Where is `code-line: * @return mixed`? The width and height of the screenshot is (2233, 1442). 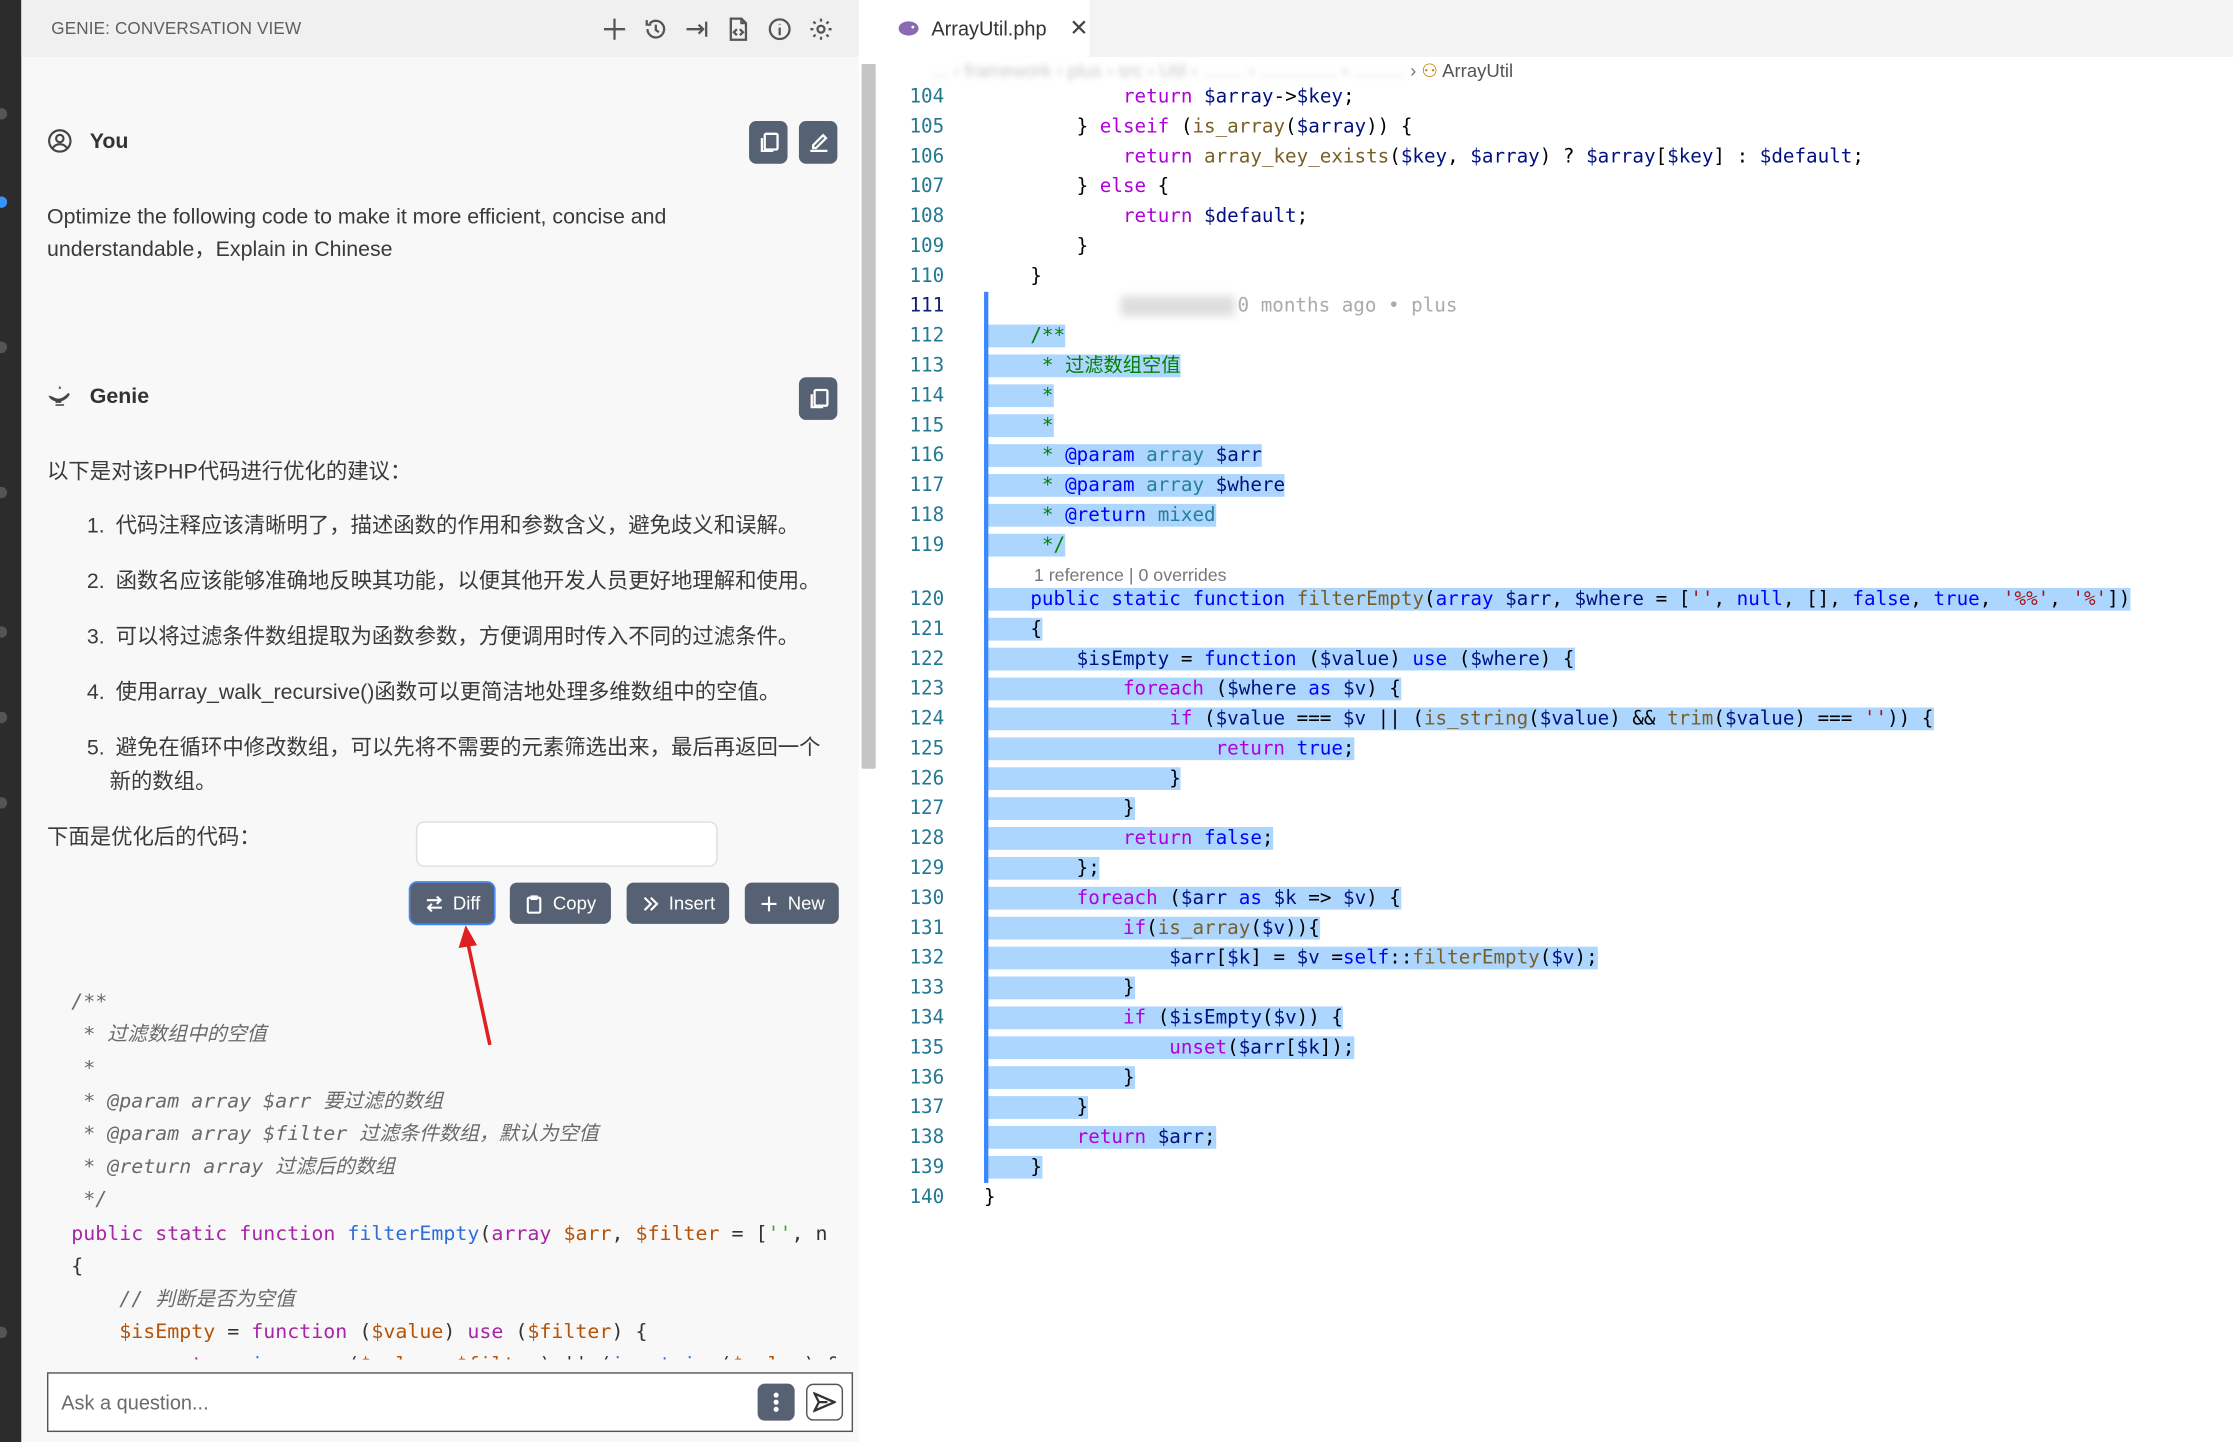
code-line: * @return mixed is located at coordinates (1100, 516).